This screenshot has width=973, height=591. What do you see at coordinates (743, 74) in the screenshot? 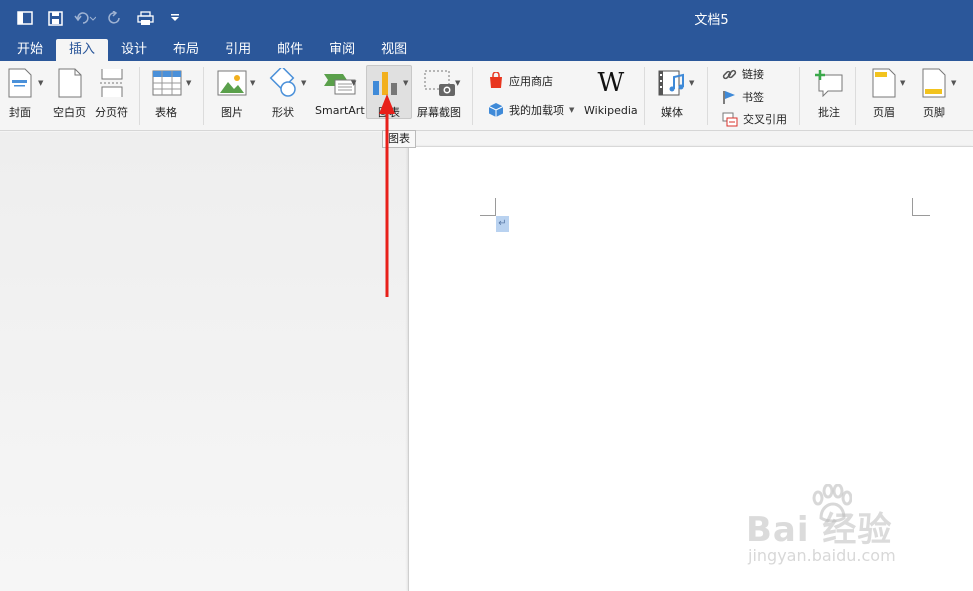
I see `link-button: 链接` at bounding box center [743, 74].